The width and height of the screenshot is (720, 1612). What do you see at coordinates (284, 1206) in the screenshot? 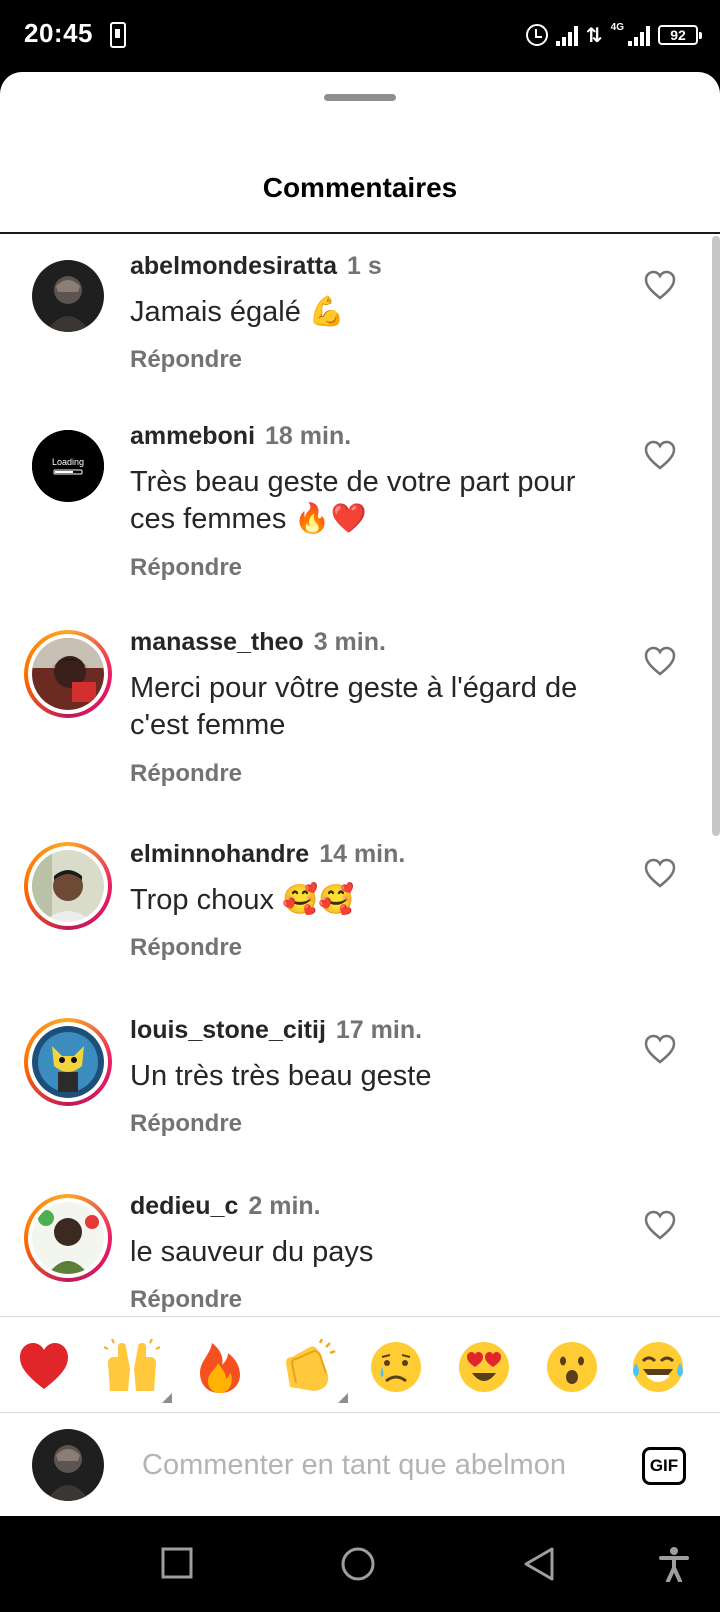
I see `comment-time: 2 min.` at bounding box center [284, 1206].